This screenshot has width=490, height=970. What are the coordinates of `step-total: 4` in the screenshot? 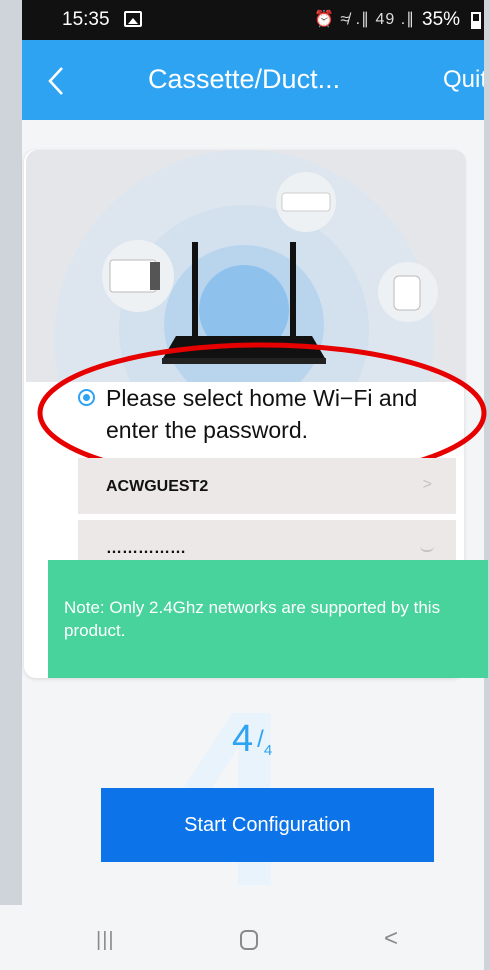 It's located at (268, 750).